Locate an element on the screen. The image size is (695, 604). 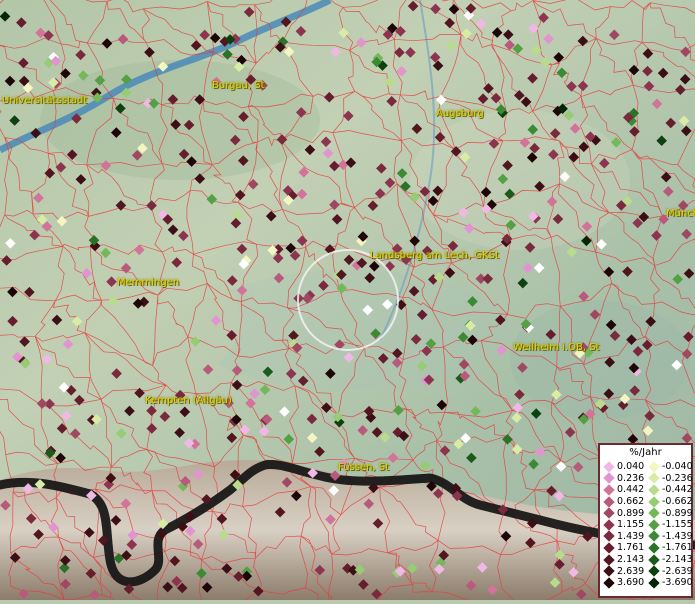
legend-value: 2.143 is located at coordinates (631, 560).